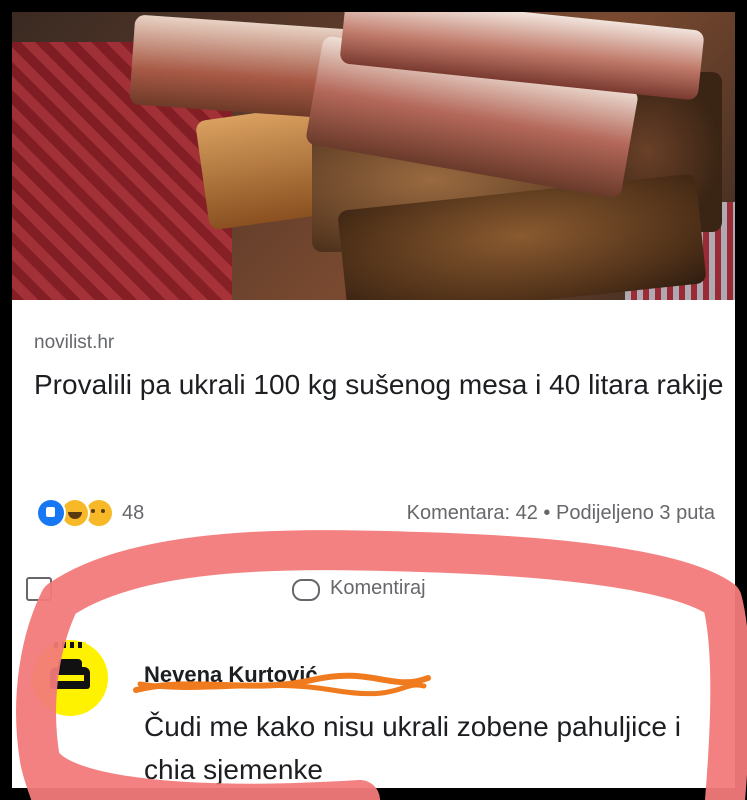 Image resolution: width=747 pixels, height=800 pixels. Describe the element at coordinates (133, 512) in the screenshot. I see `reaction-count: 48` at that location.